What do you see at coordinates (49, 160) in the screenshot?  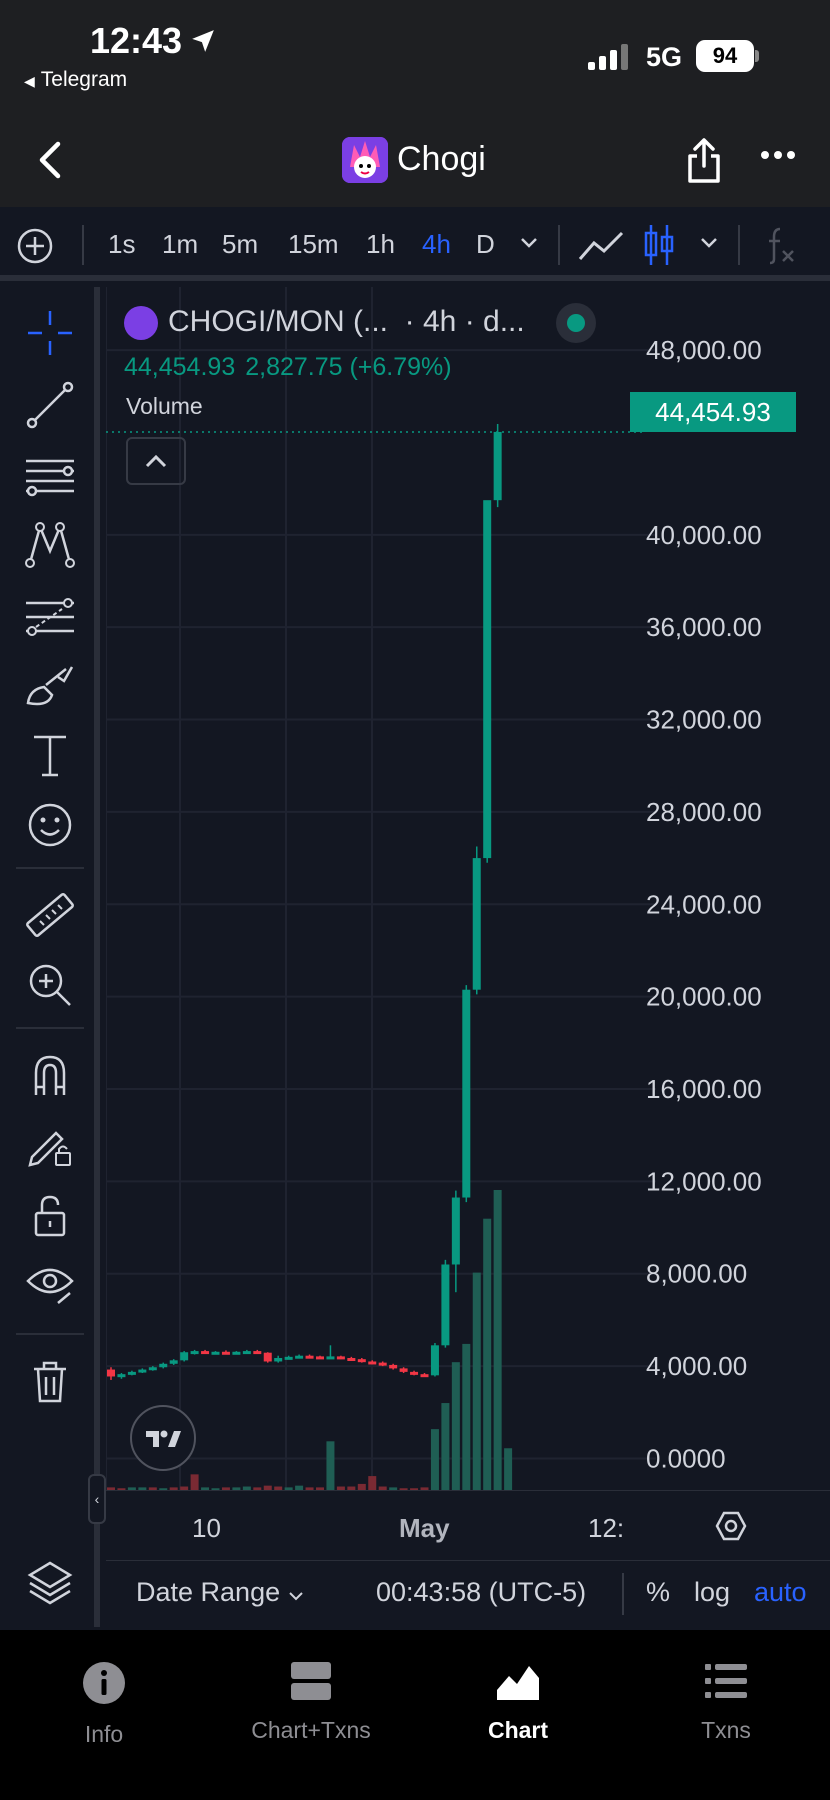 I see `back-chevron-icon` at bounding box center [49, 160].